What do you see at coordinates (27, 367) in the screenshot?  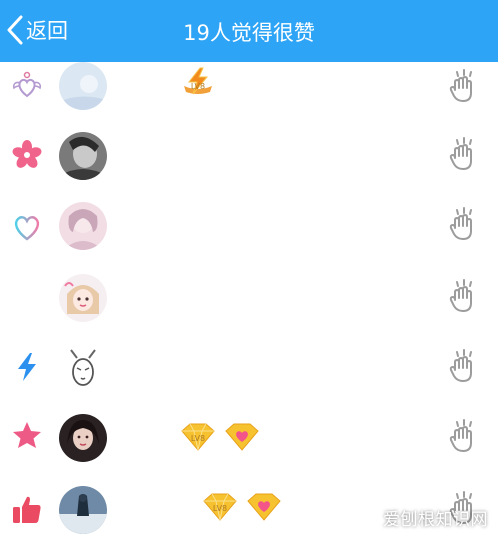 I see `lightning-icon` at bounding box center [27, 367].